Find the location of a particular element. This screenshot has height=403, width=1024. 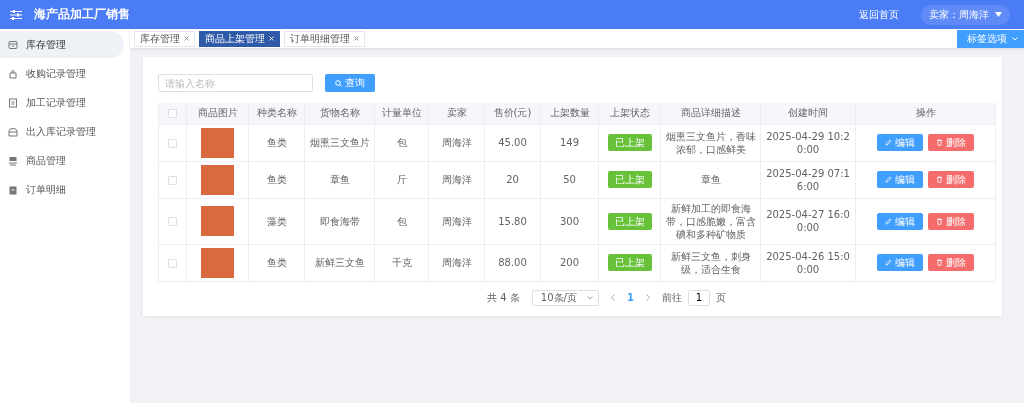

page-number: 1 is located at coordinates (630, 297).